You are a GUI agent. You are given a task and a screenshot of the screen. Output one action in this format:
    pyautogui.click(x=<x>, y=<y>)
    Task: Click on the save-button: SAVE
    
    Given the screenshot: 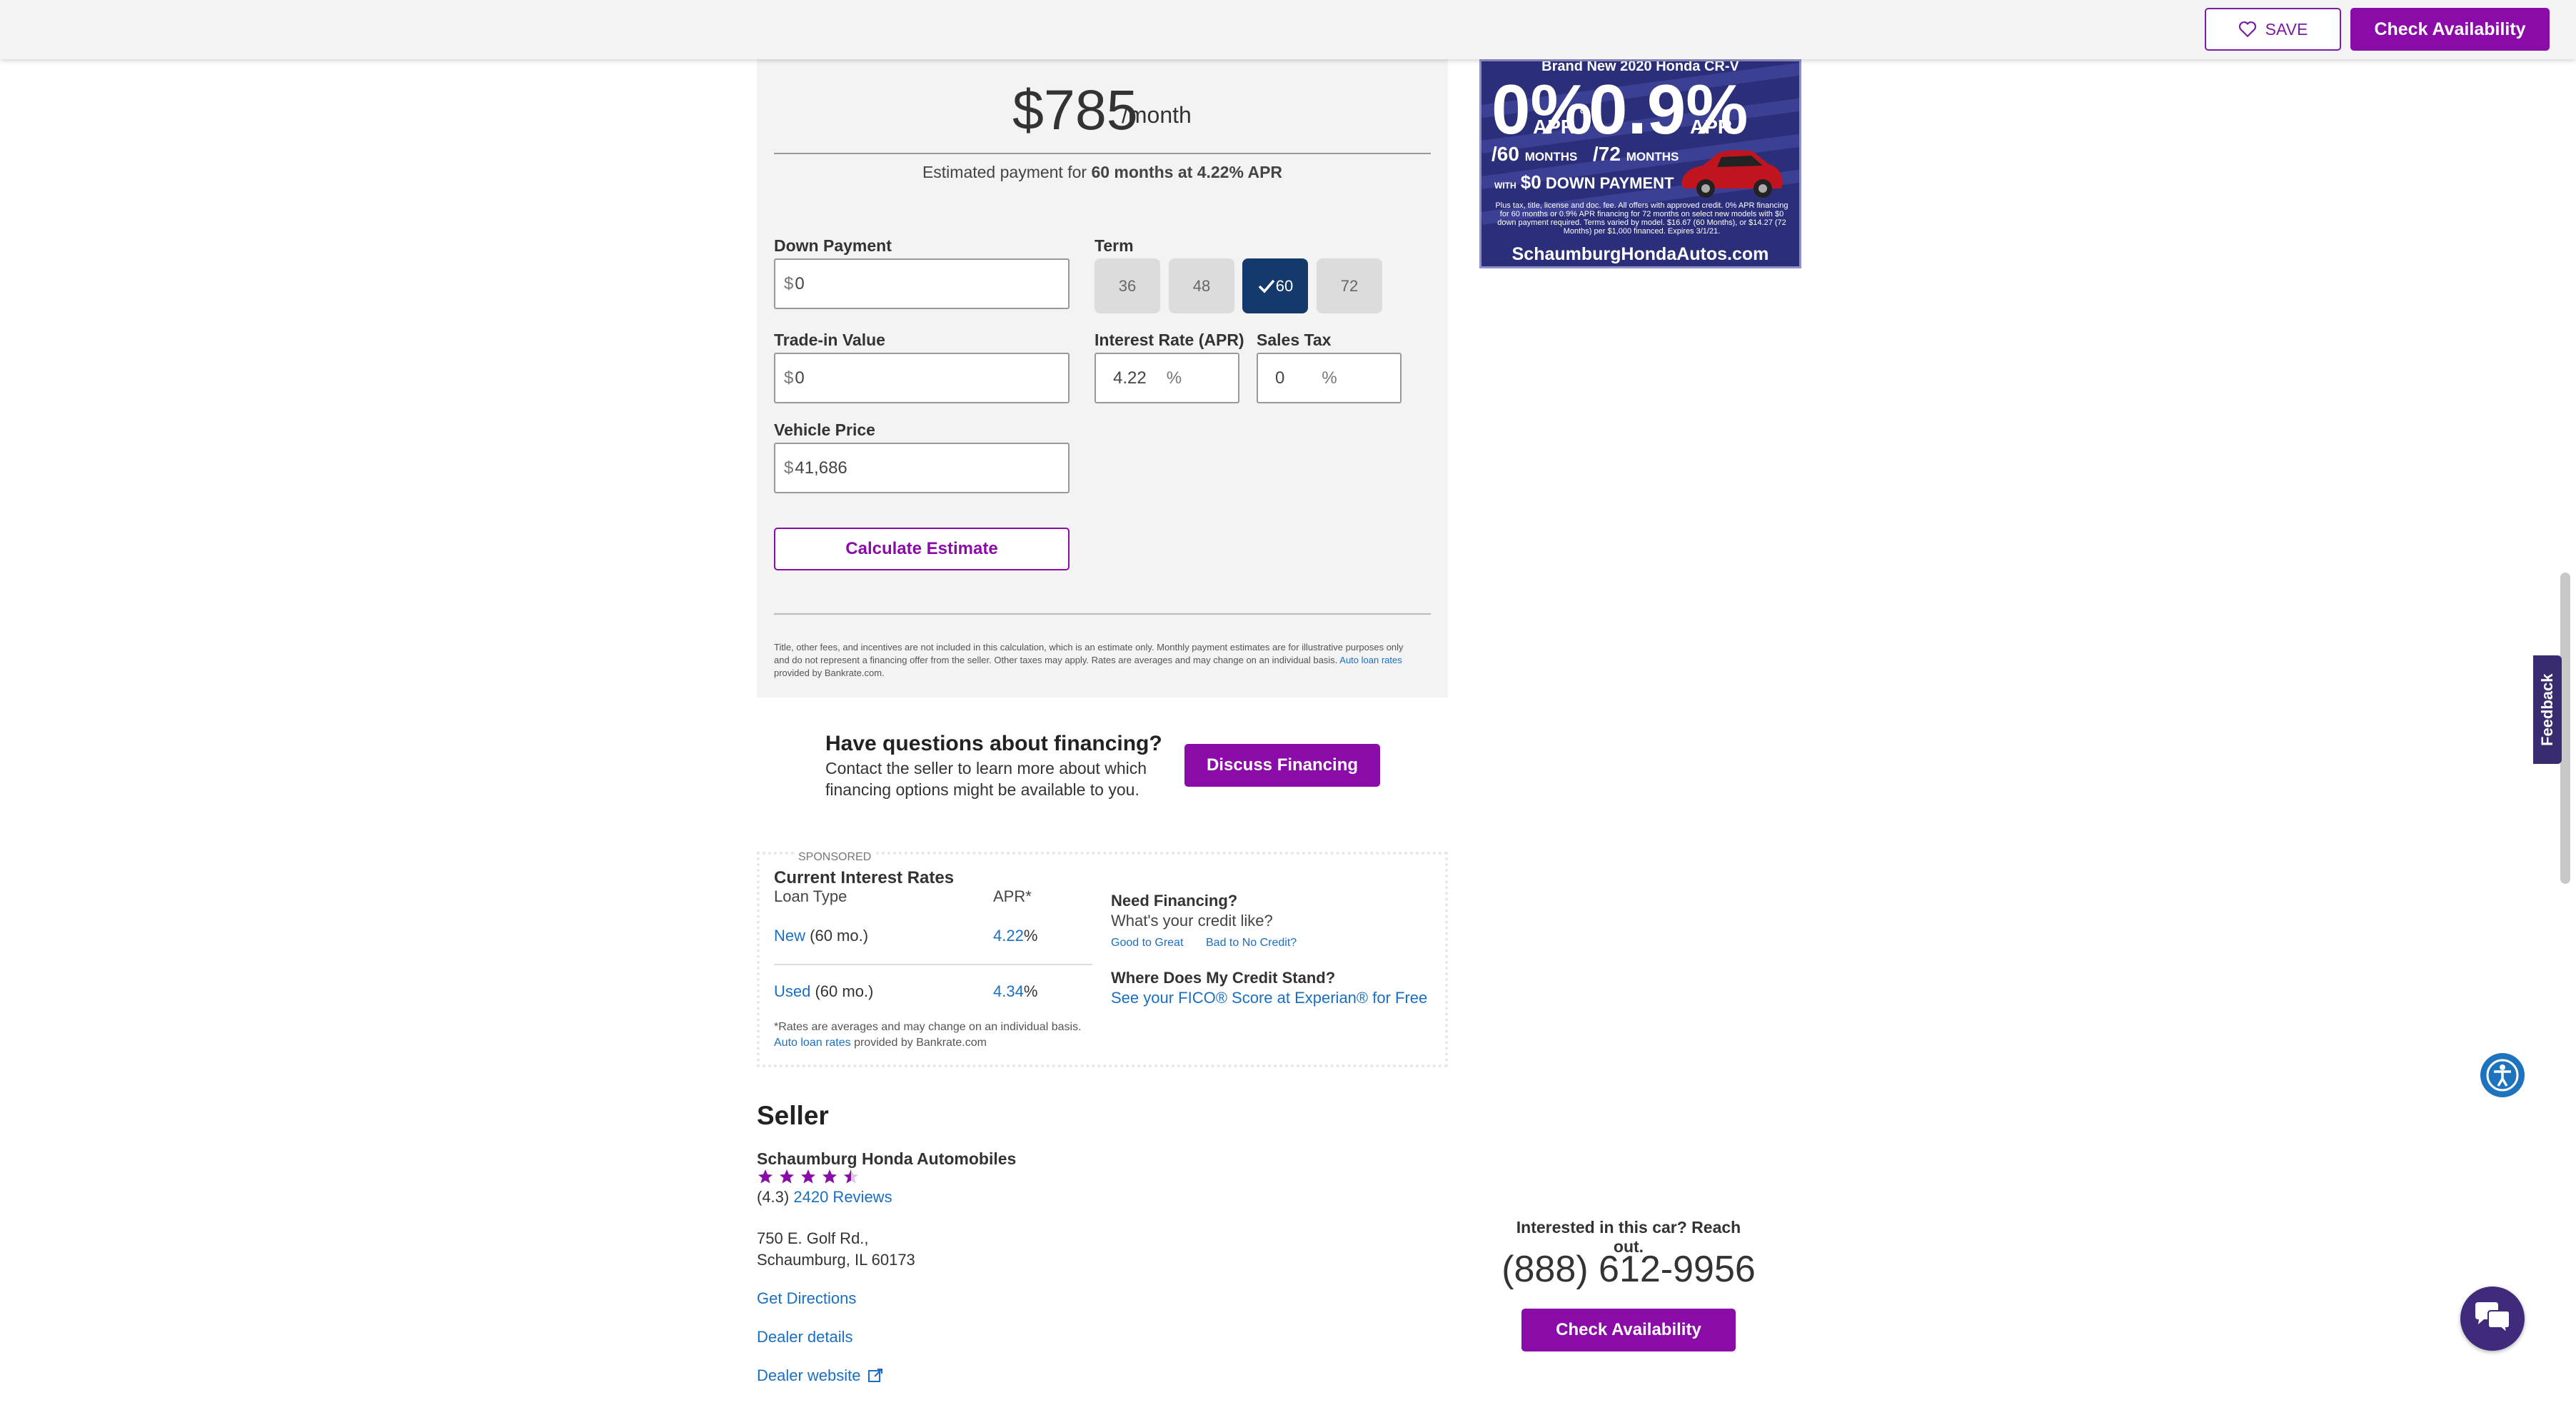 What is the action you would take?
    pyautogui.click(x=2273, y=30)
    